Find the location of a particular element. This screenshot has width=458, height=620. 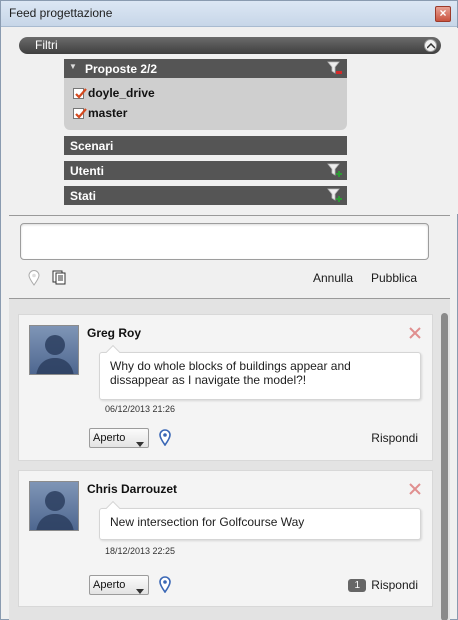

cancel-button: Annulla is located at coordinates (333, 278).